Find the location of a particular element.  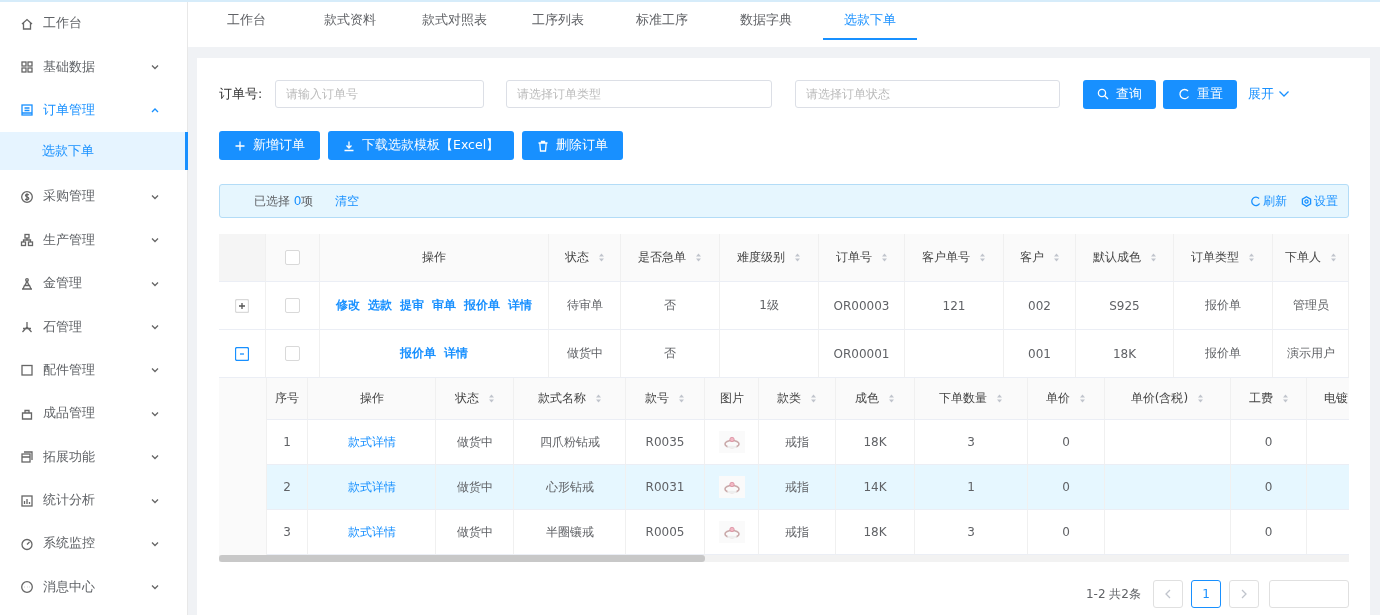

expand-link: 展开 is located at coordinates (1269, 94).